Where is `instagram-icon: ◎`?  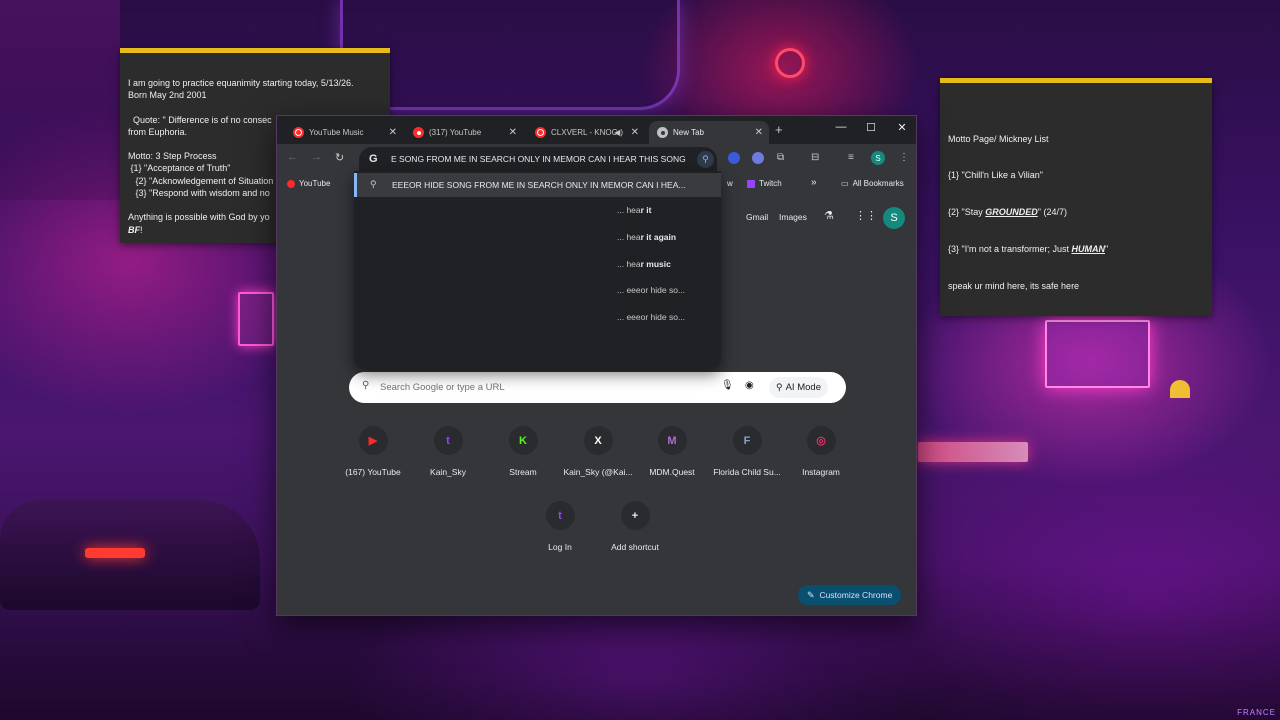 instagram-icon: ◎ is located at coordinates (821, 440).